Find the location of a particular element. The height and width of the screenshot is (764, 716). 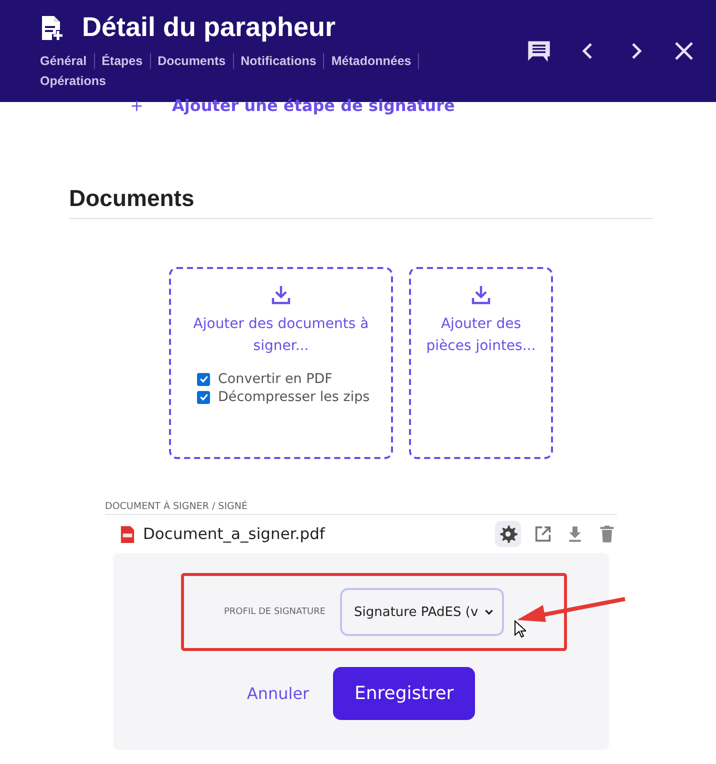

add-step-link: Ajouter une étape de signature is located at coordinates (313, 105).